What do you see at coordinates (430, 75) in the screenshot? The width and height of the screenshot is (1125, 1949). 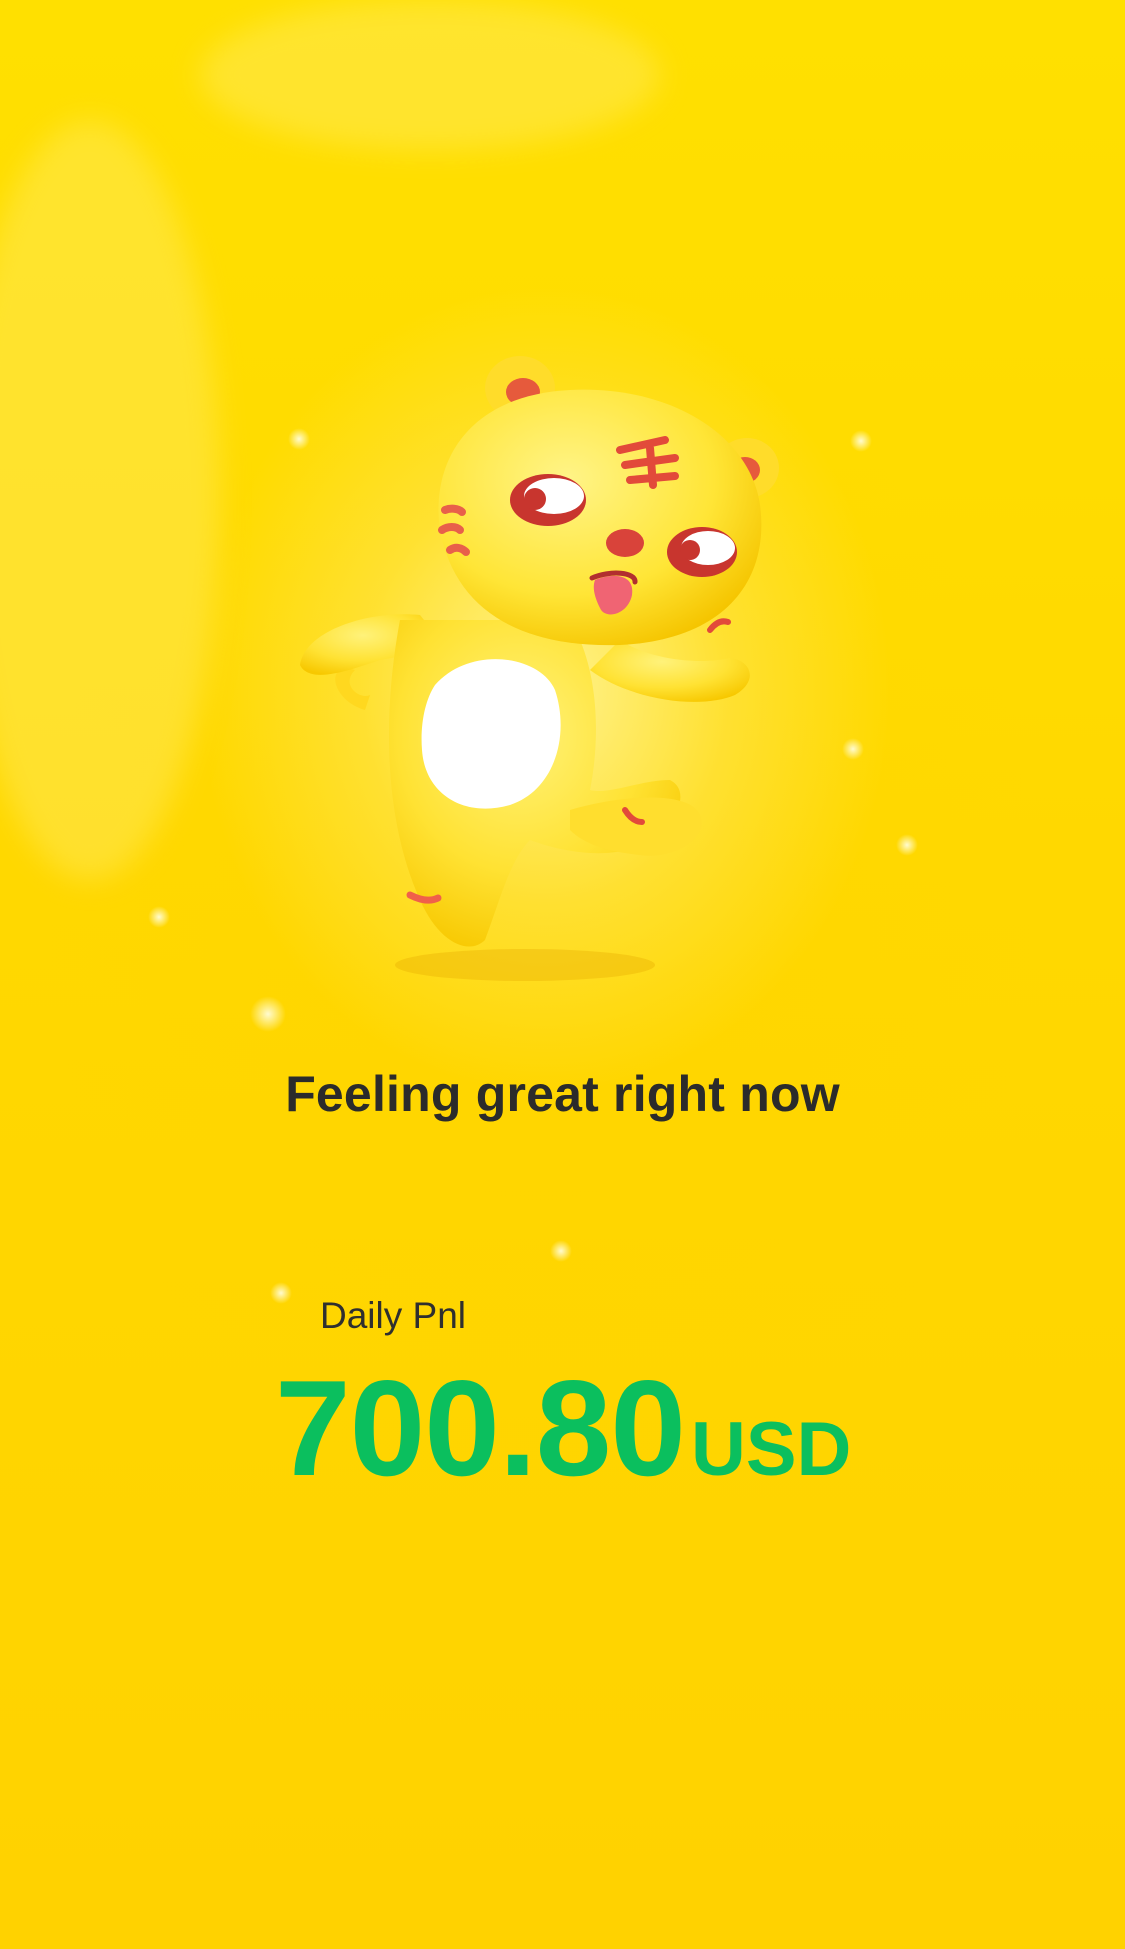 I see `background-wisp` at bounding box center [430, 75].